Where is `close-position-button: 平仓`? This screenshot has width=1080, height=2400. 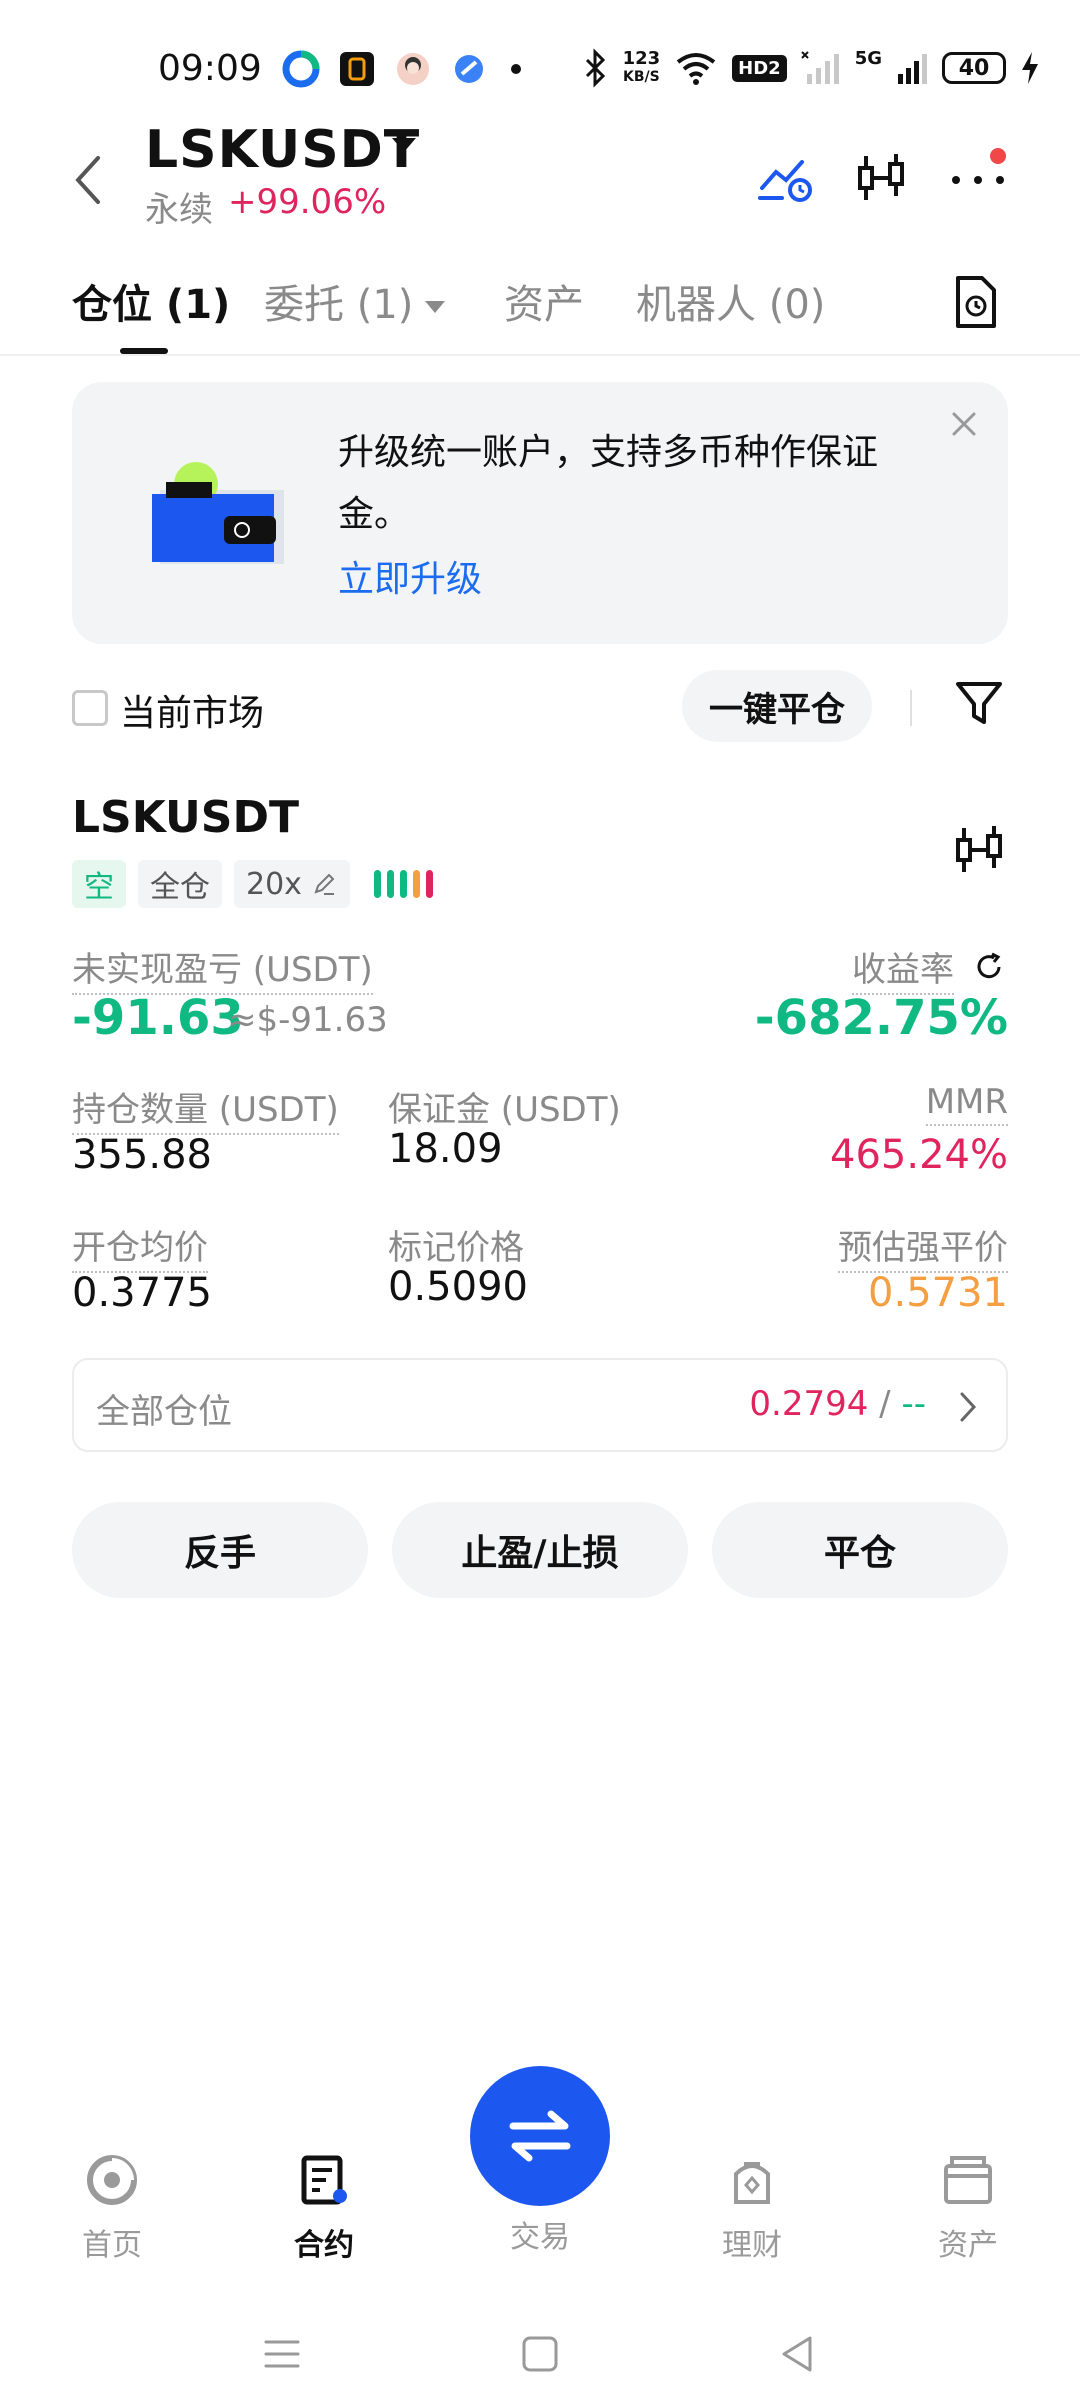
close-position-button: 平仓 is located at coordinates (860, 1550).